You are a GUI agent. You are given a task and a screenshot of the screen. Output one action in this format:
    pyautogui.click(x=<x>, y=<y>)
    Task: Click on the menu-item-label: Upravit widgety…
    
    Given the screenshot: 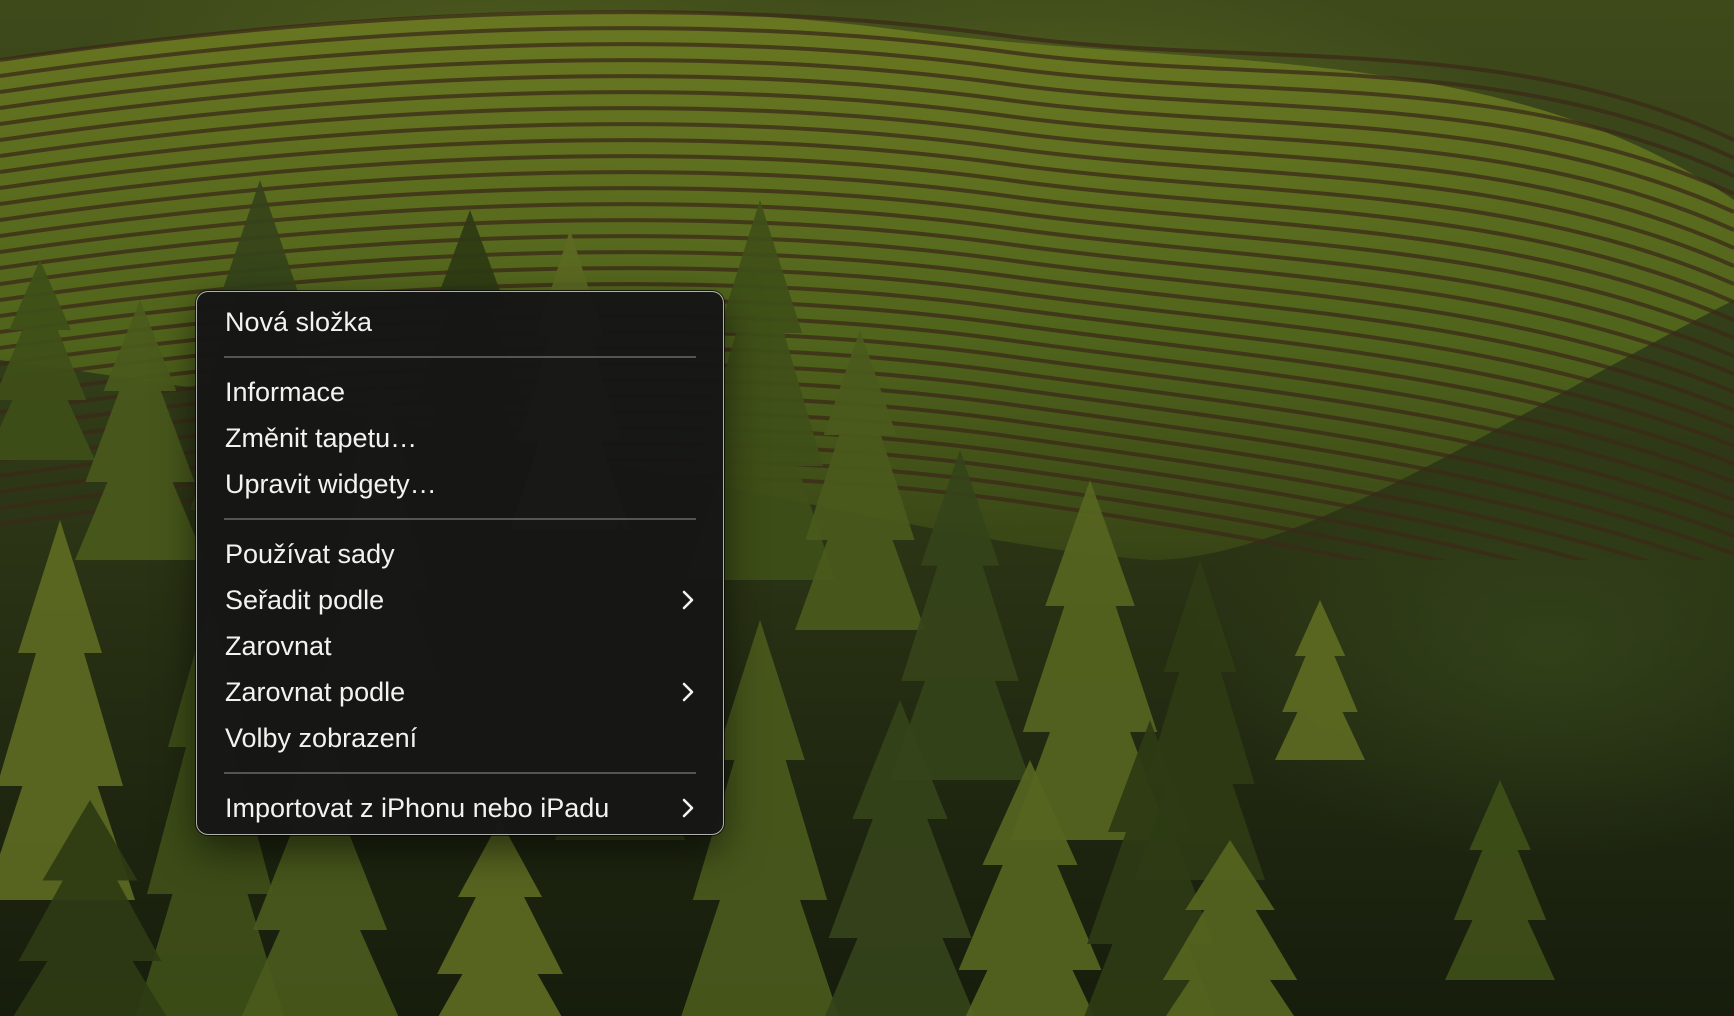 What is the action you would take?
    pyautogui.click(x=331, y=484)
    